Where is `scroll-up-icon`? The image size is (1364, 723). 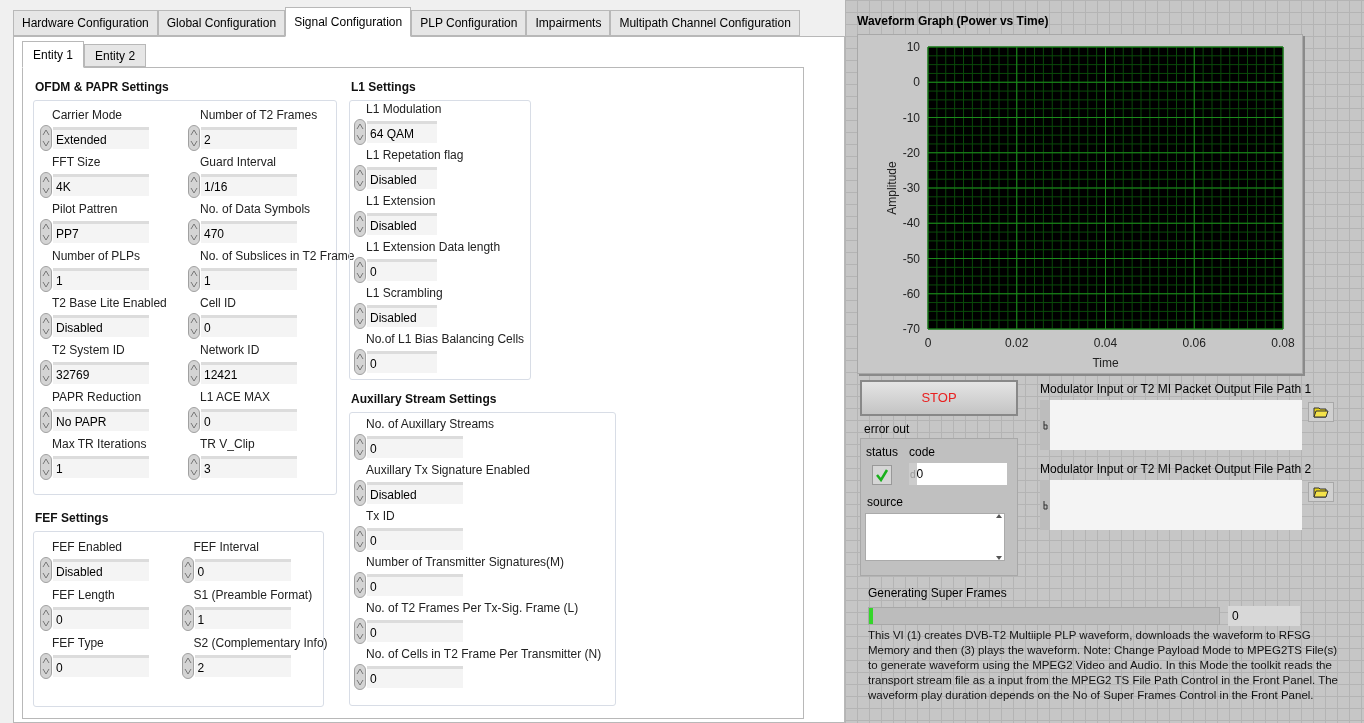 scroll-up-icon is located at coordinates (999, 516).